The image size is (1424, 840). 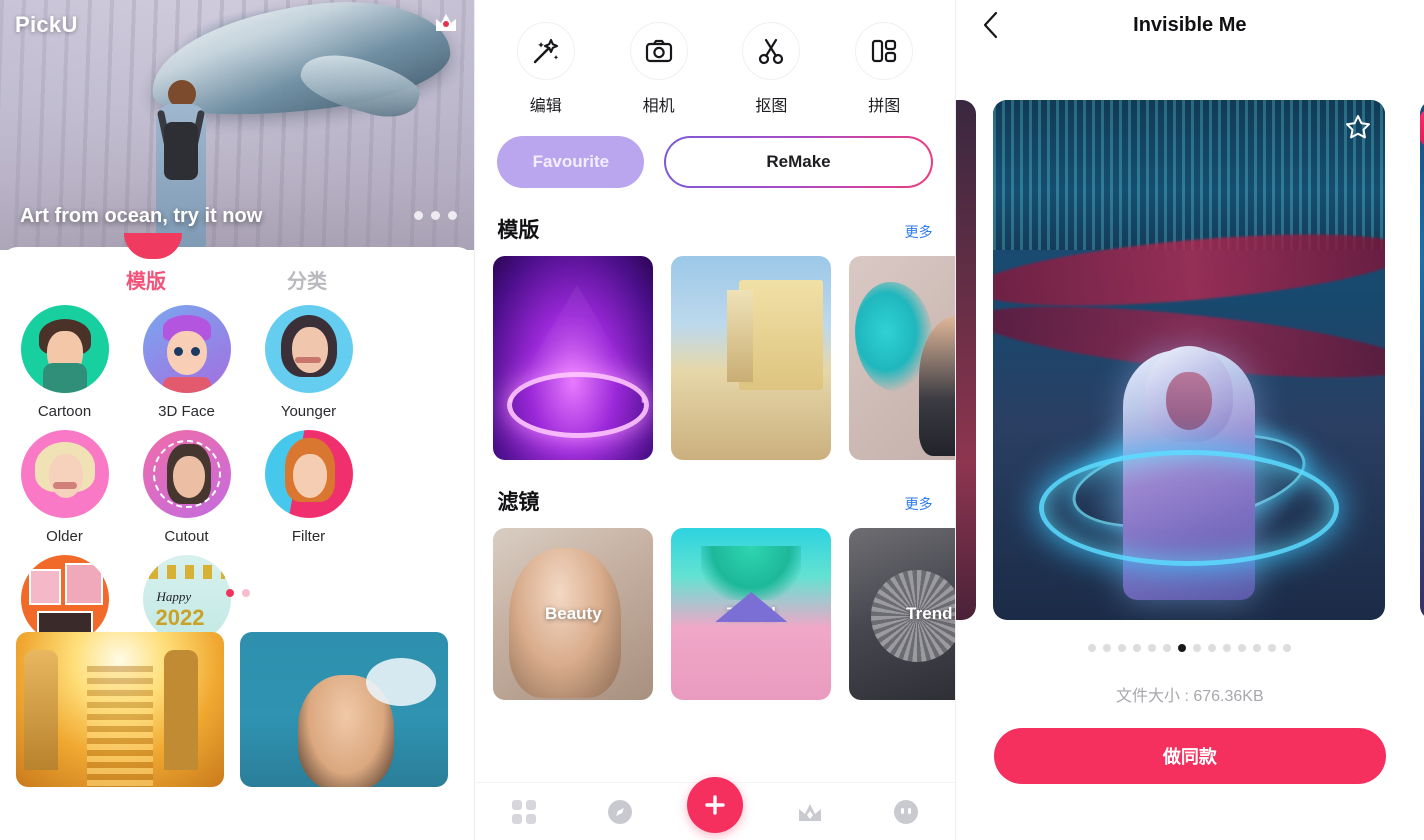 What do you see at coordinates (714, 804) in the screenshot?
I see `nav-add-button-active` at bounding box center [714, 804].